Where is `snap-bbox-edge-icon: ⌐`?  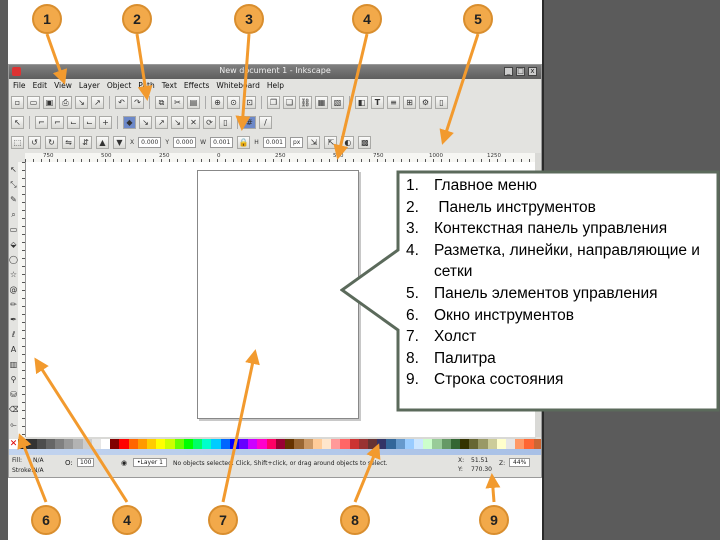 snap-bbox-edge-icon: ⌐ is located at coordinates (57, 122).